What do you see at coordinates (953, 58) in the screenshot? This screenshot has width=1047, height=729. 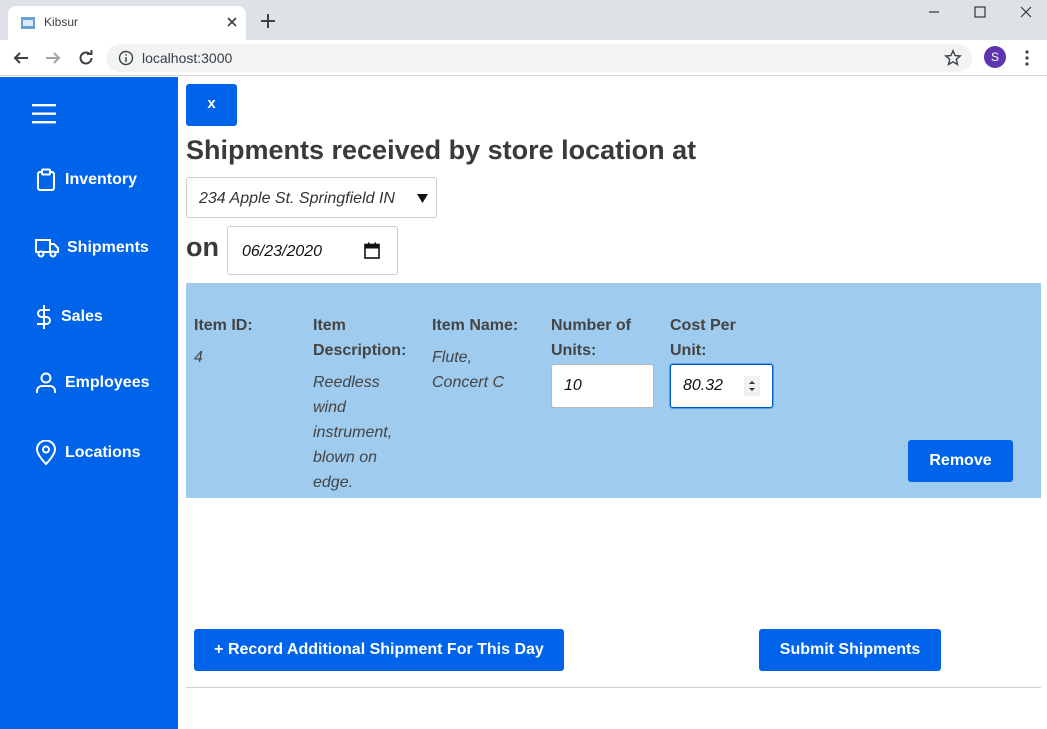 I see `bookmark-star-icon` at bounding box center [953, 58].